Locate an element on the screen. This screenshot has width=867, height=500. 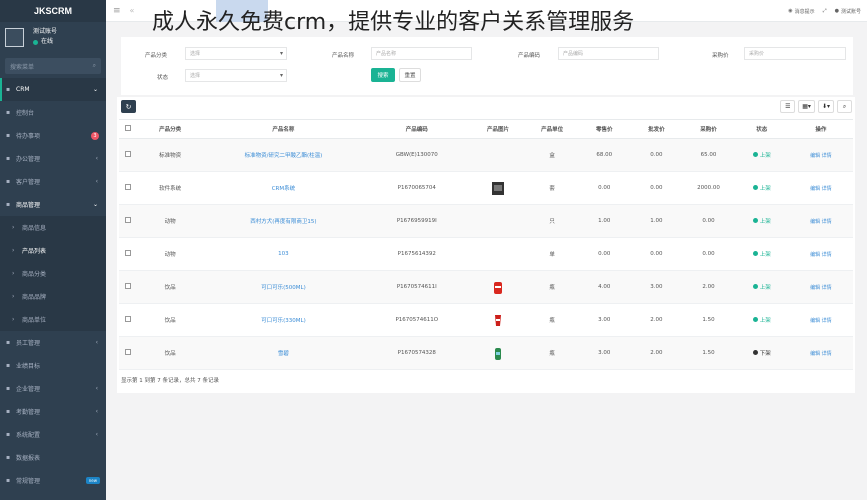
name-input: 产品名称 is located at coordinates (421, 53).